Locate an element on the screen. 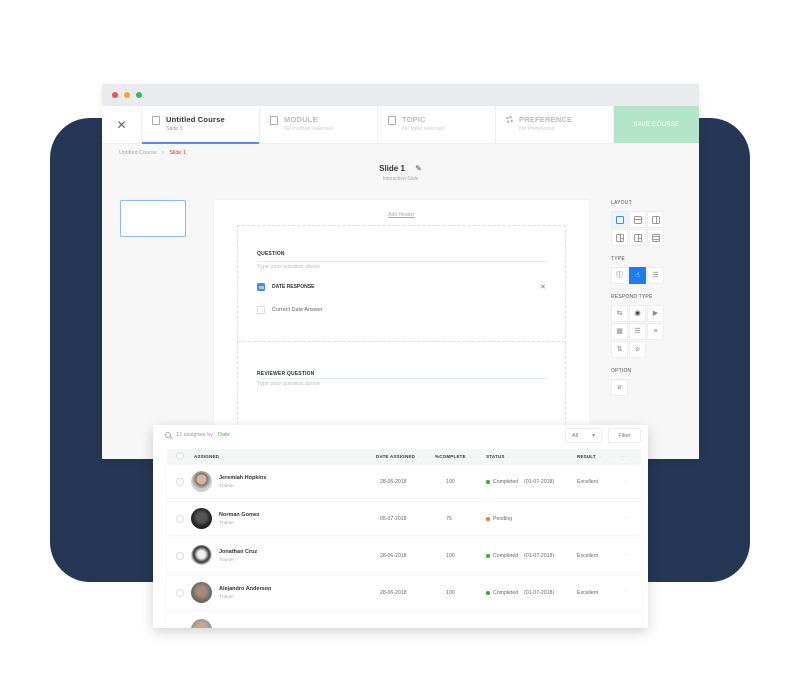 The width and height of the screenshot is (800, 700). table-summary: 12 assignee by Date is located at coordinates (197, 435).